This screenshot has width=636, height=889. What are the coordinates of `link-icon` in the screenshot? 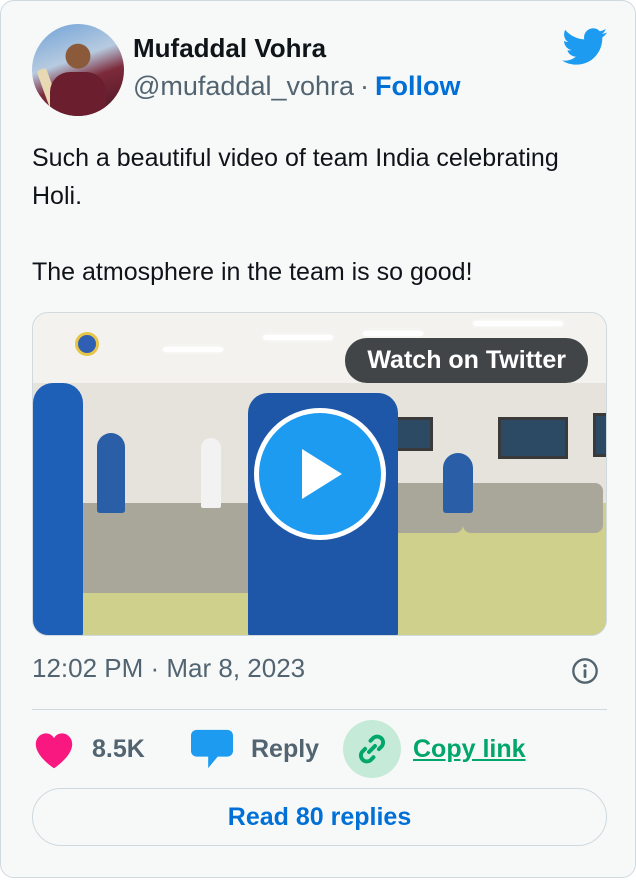 It's located at (372, 749).